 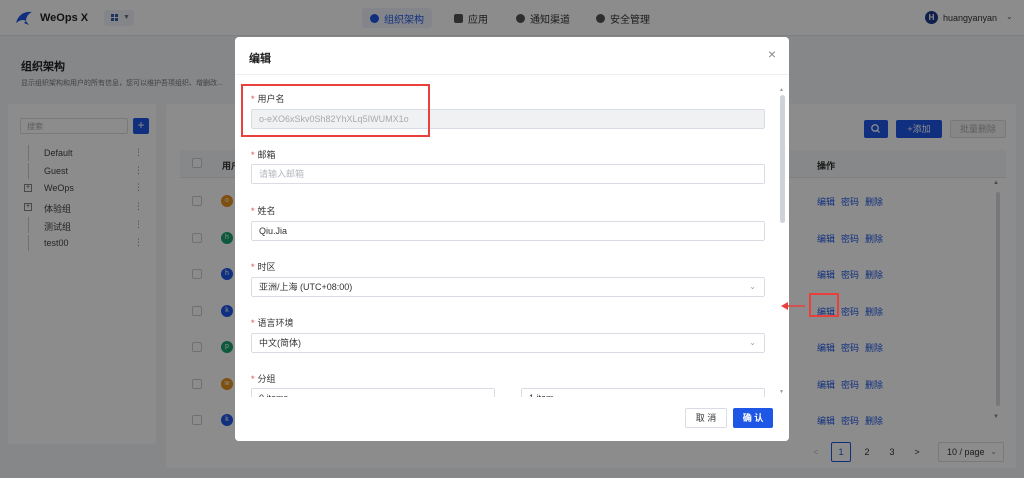 I want to click on cancel-button: 取 消, so click(x=706, y=418).